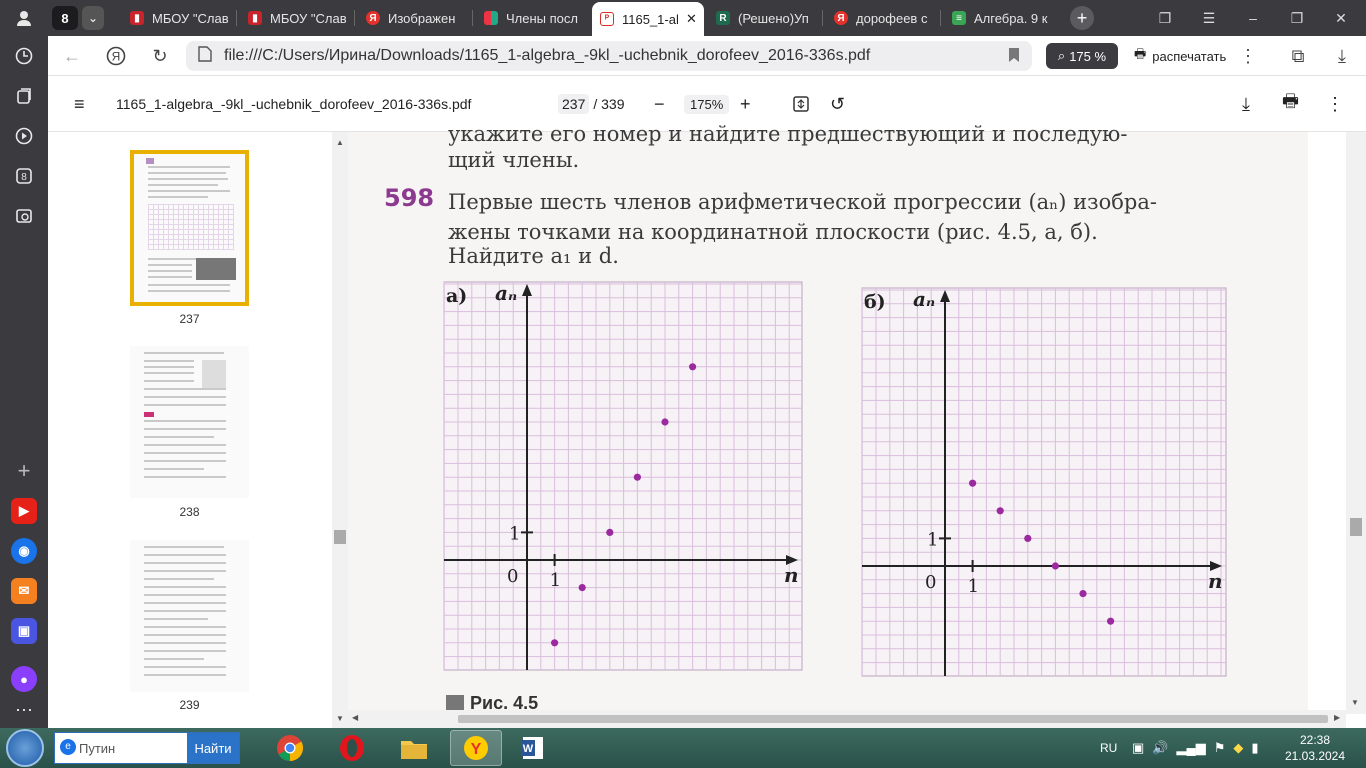 The image size is (1366, 768). Describe the element at coordinates (691, 19) in the screenshot. I see `close-icon: ✕` at that location.